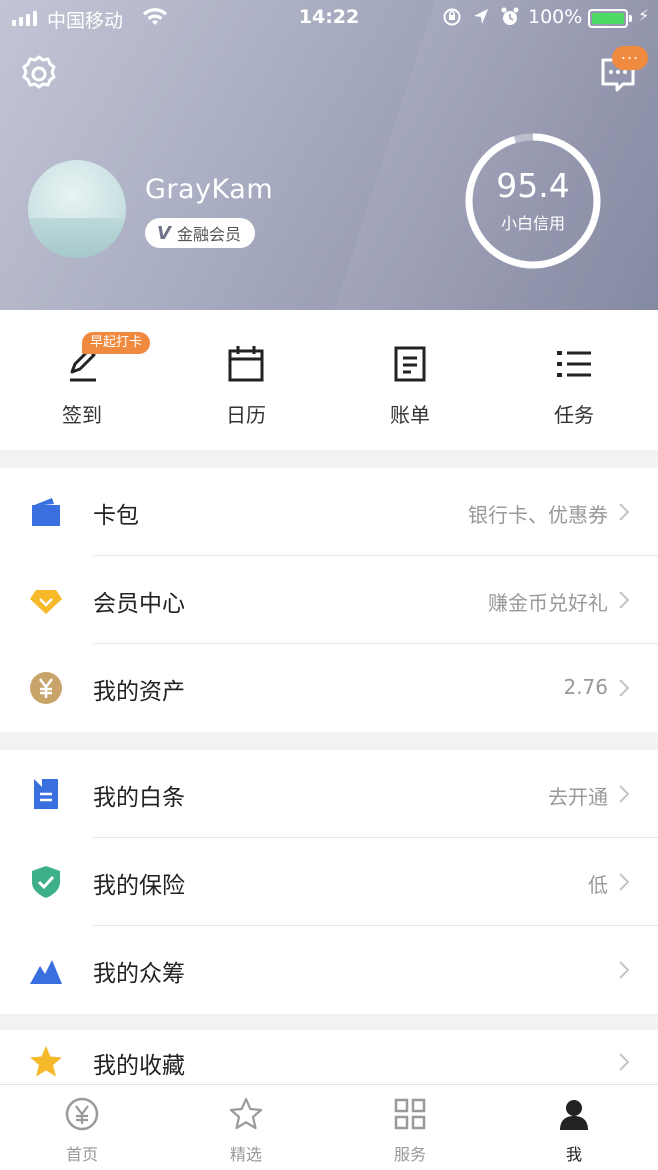 This screenshot has width=658, height=1170. Describe the element at coordinates (246, 1113) in the screenshot. I see `star-outline-icon` at that location.